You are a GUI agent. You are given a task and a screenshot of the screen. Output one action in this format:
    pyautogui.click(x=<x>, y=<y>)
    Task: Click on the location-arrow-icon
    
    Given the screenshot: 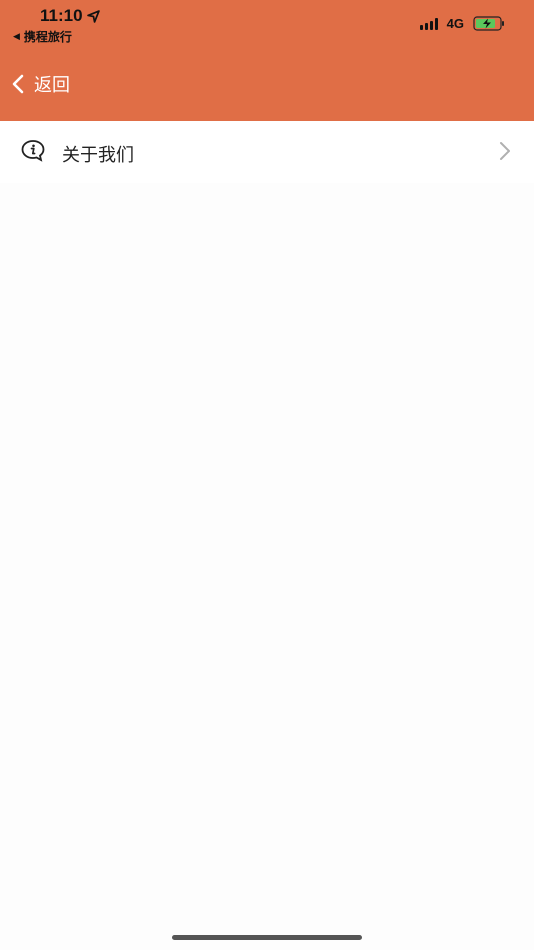 What is the action you would take?
    pyautogui.click(x=93, y=16)
    